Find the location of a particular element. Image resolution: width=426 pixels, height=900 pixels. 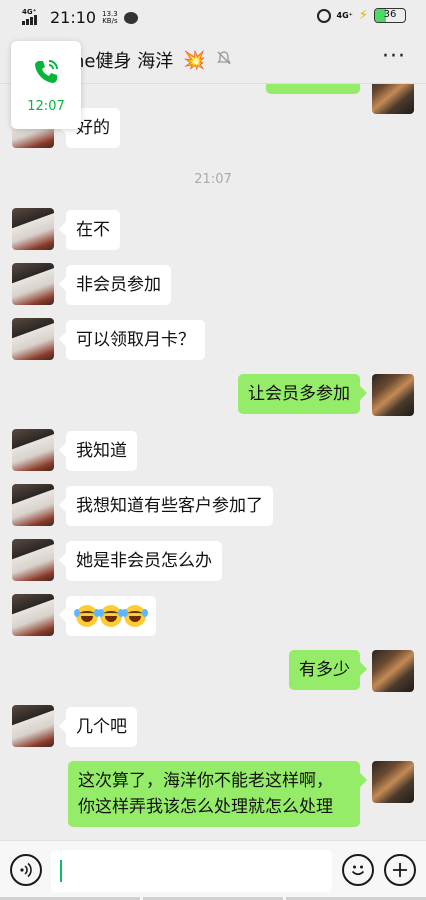

message-line: 你这样弄我该怎么处理就怎么处理 is located at coordinates (205, 807).